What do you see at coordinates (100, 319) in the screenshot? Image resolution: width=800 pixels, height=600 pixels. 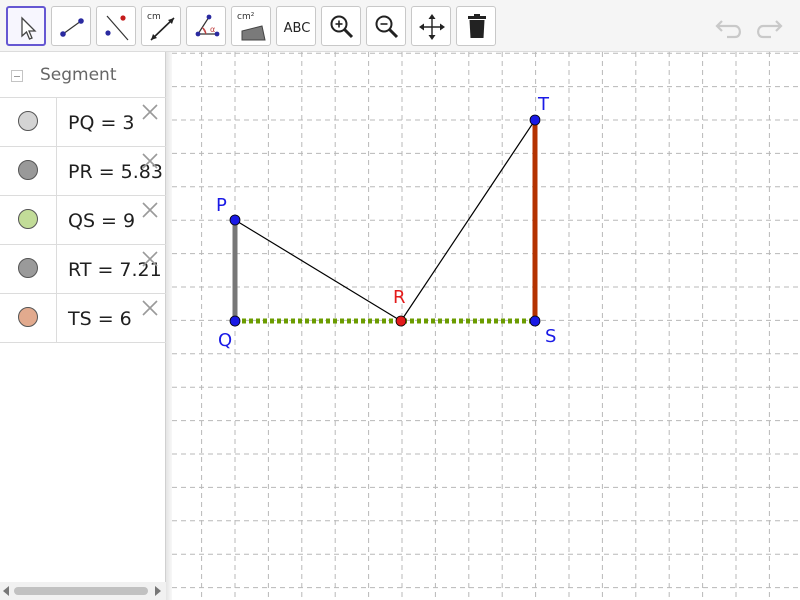 I see `algebra-text-ts: TS = 6` at bounding box center [100, 319].